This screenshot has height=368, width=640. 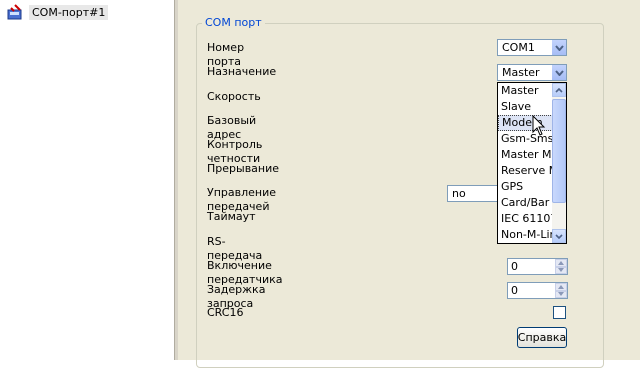 I want to click on scroll-up-icon, so click(x=559, y=90).